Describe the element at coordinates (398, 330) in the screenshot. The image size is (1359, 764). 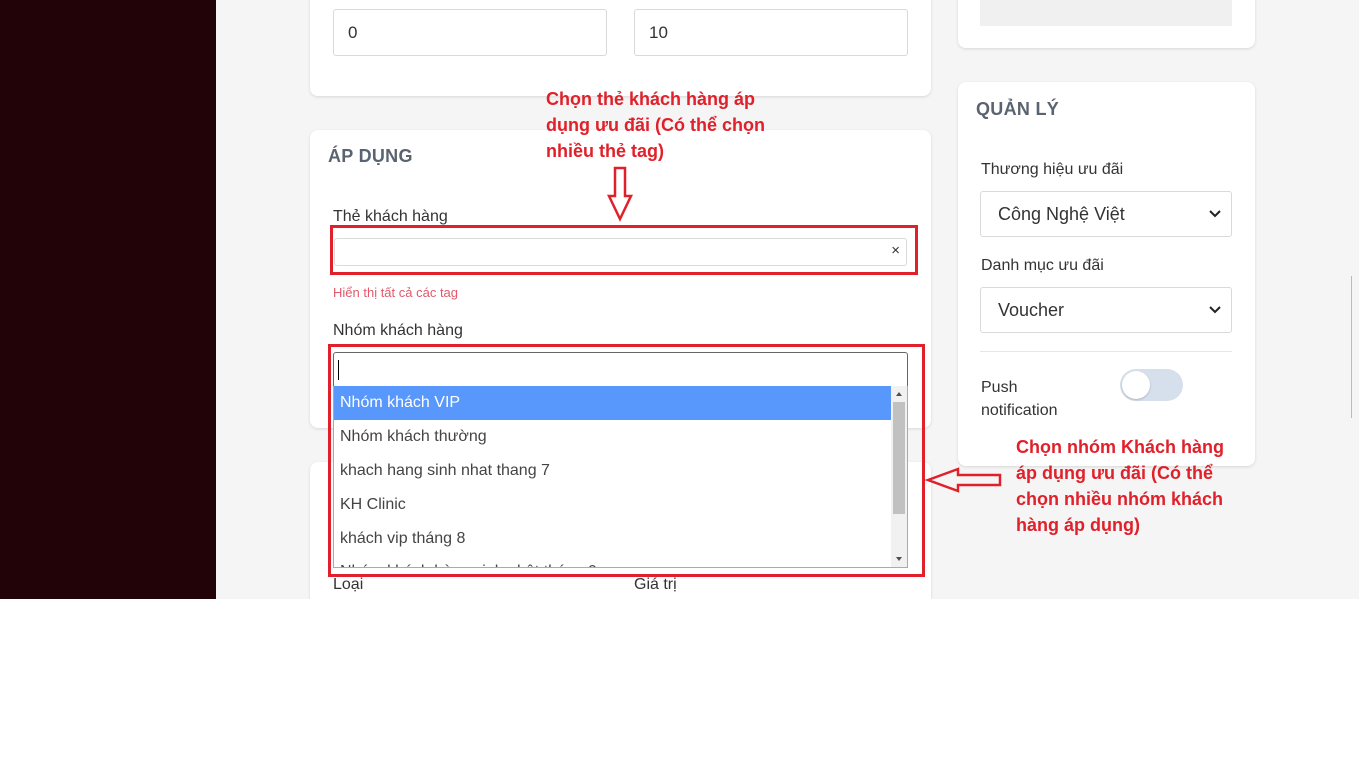
I see `customer-group-label: Nhóm khách hàng` at that location.